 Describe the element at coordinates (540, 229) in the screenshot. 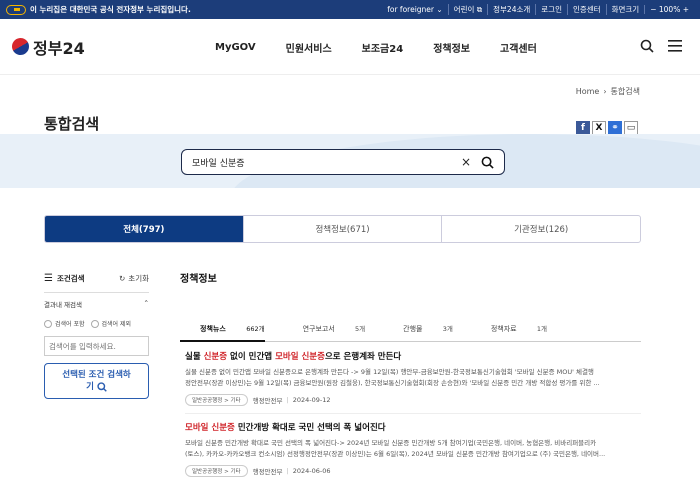

I see `tab-agency-info: 기관정보(126)` at that location.